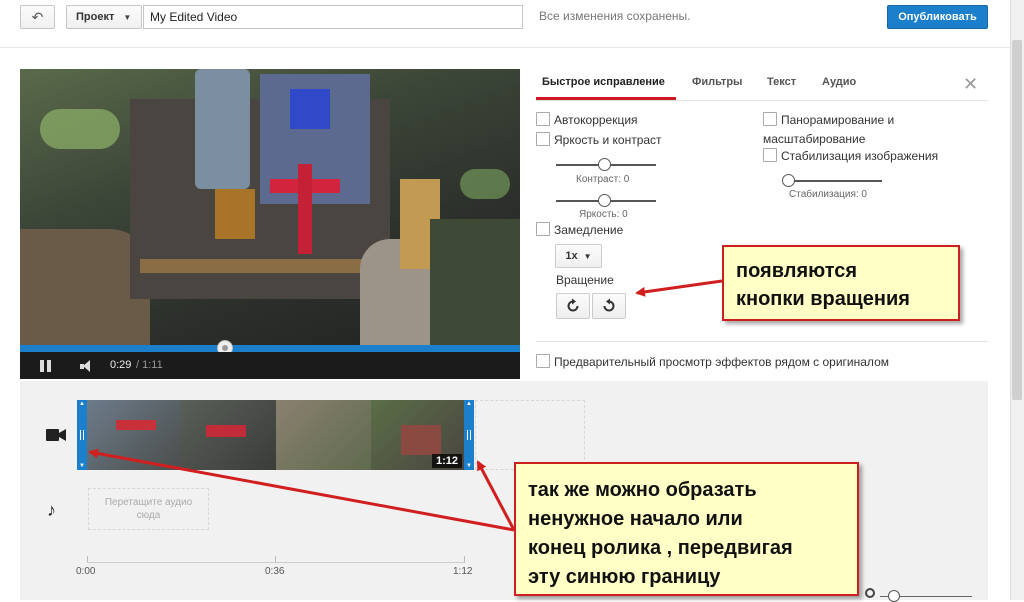 Image resolution: width=1024 pixels, height=602 pixels. I want to click on tab-audio: Аудио, so click(839, 82).